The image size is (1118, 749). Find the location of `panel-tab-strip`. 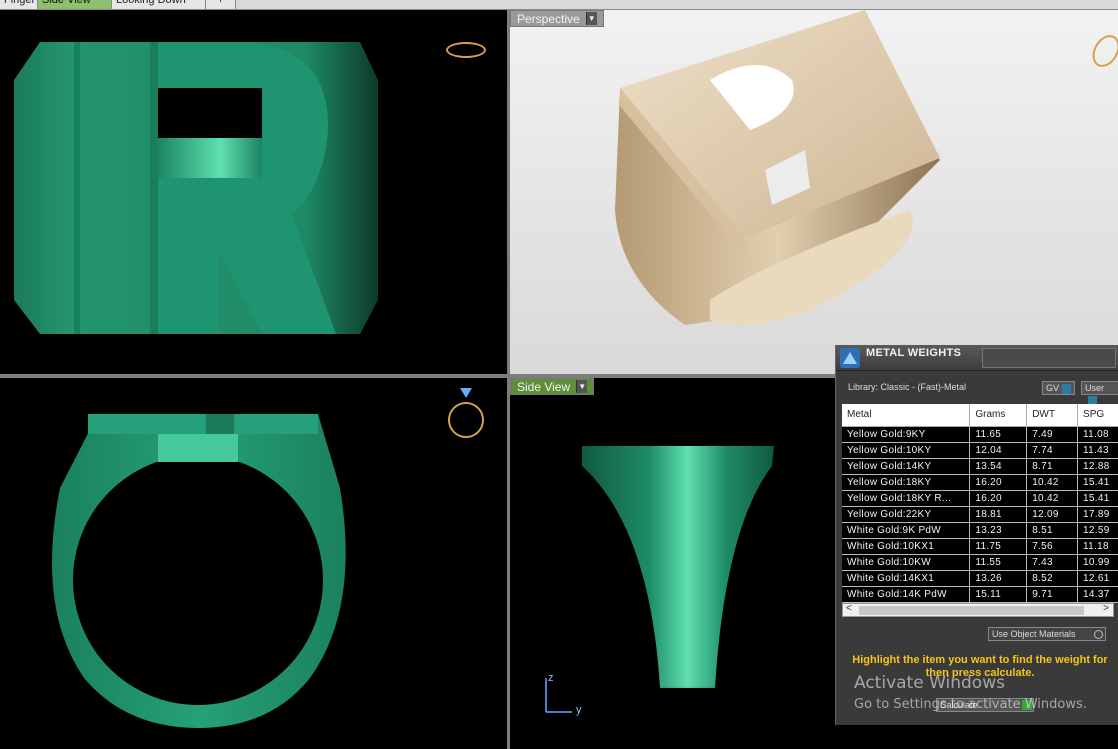

panel-tab-strip is located at coordinates (1049, 358).